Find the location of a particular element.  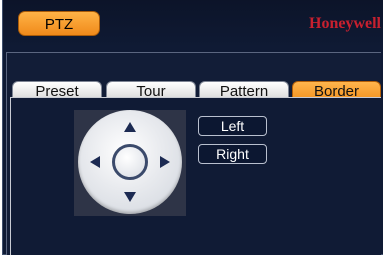

arrow-left-icon is located at coordinates (95, 162).